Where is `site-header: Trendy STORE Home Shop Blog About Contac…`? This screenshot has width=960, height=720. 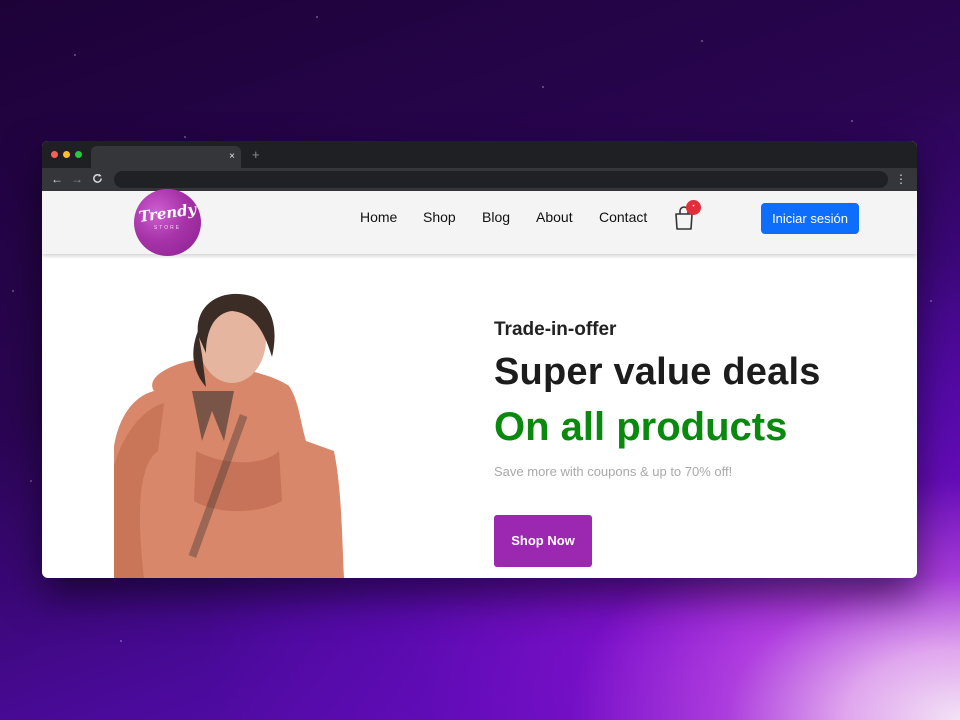 site-header: Trendy STORE Home Shop Blog About Contac… is located at coordinates (479, 222).